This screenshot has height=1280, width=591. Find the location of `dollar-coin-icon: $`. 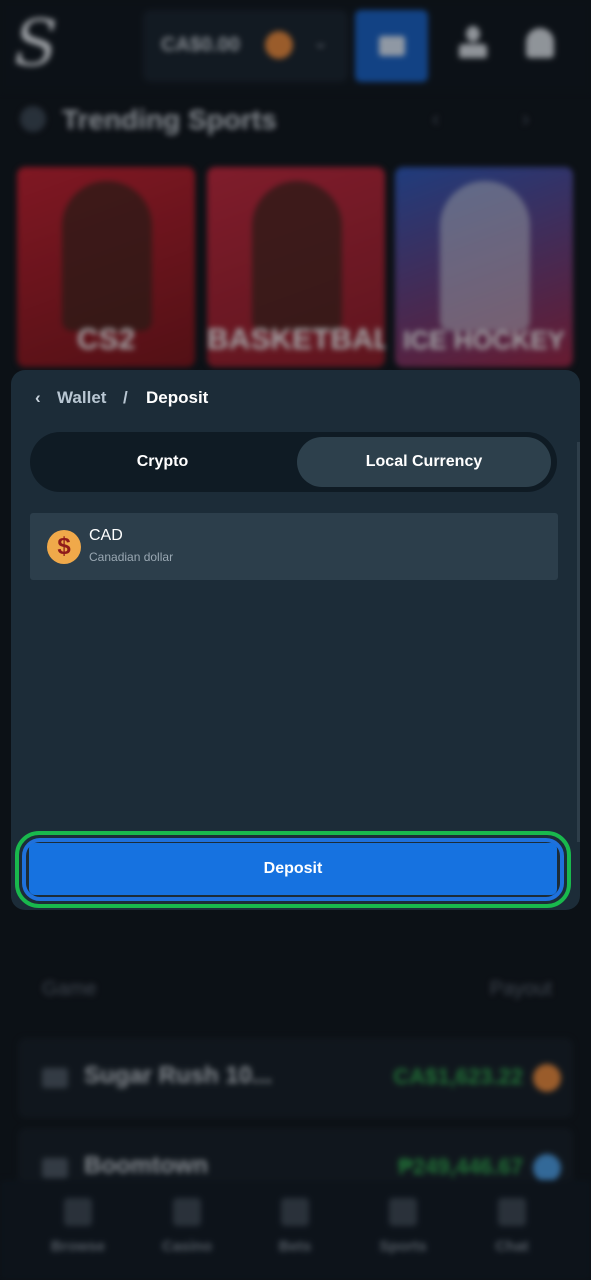

dollar-coin-icon: $ is located at coordinates (64, 547).